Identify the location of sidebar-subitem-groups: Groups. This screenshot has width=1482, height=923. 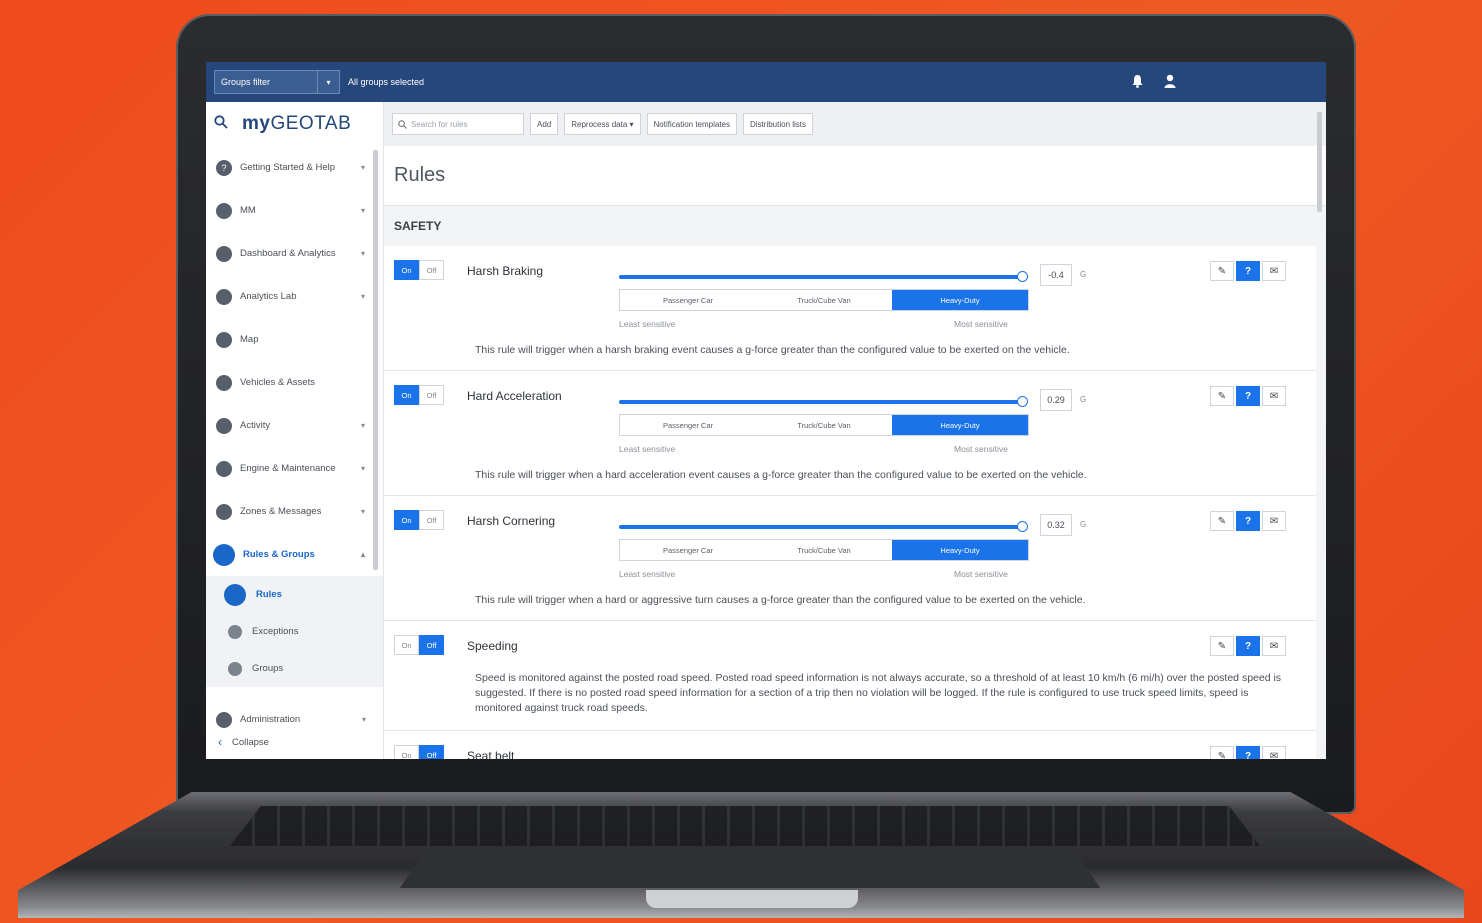
(294, 668).